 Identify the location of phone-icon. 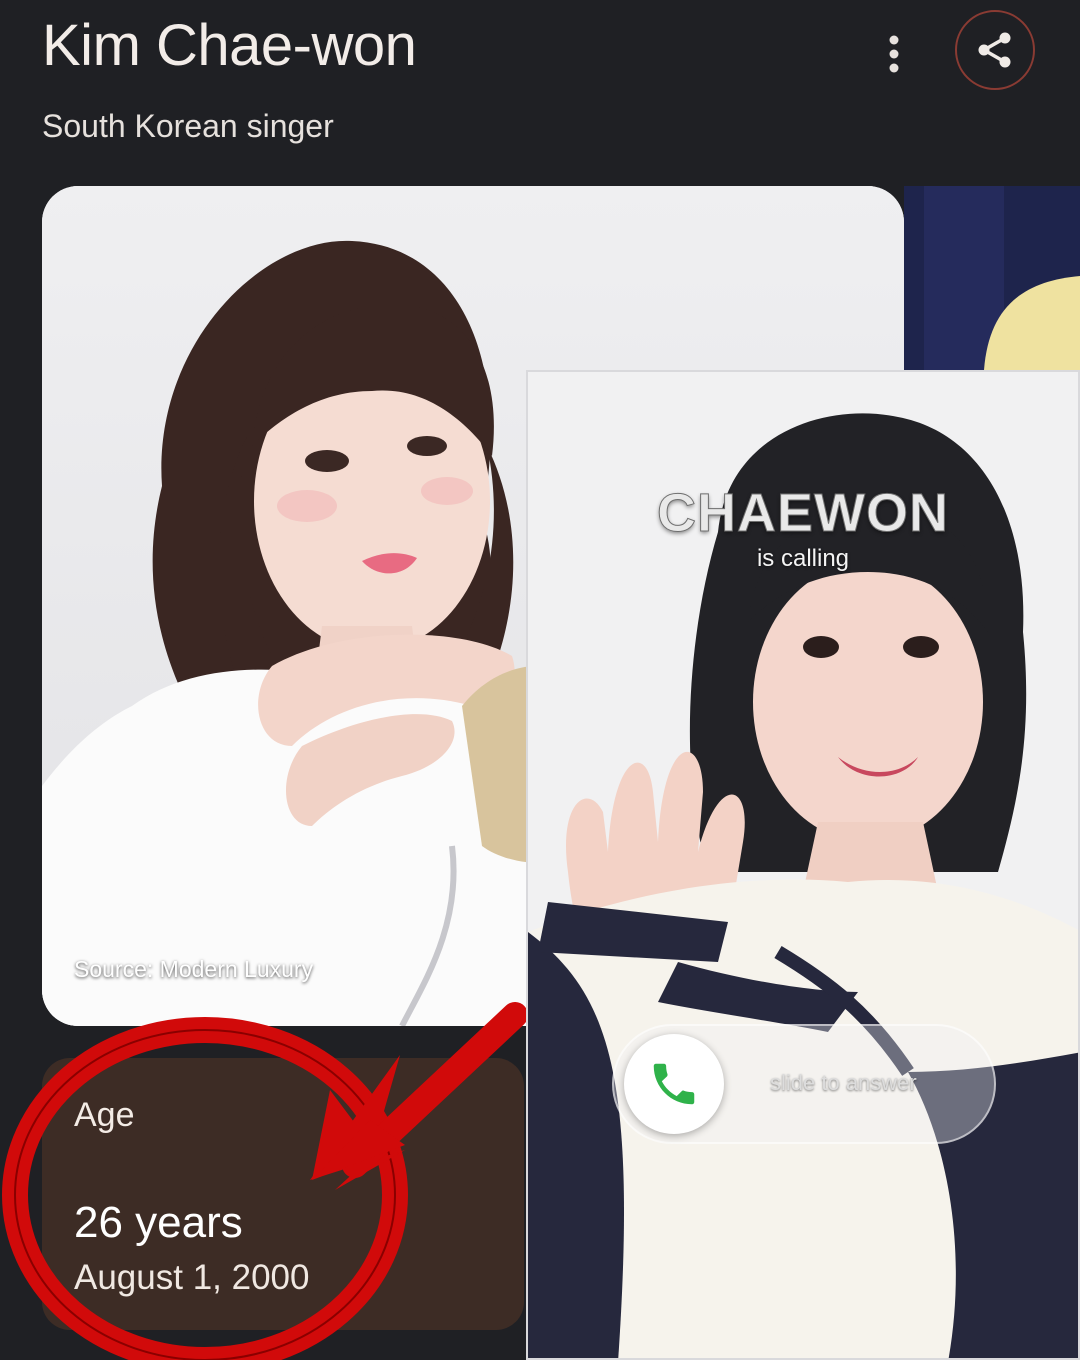
(674, 1084).